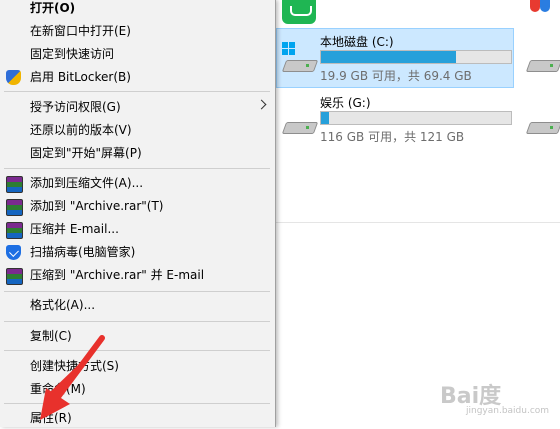 This screenshot has width=560, height=429. Describe the element at coordinates (72, 54) in the screenshot. I see `menu-item-label: 固定到快速访问` at that location.